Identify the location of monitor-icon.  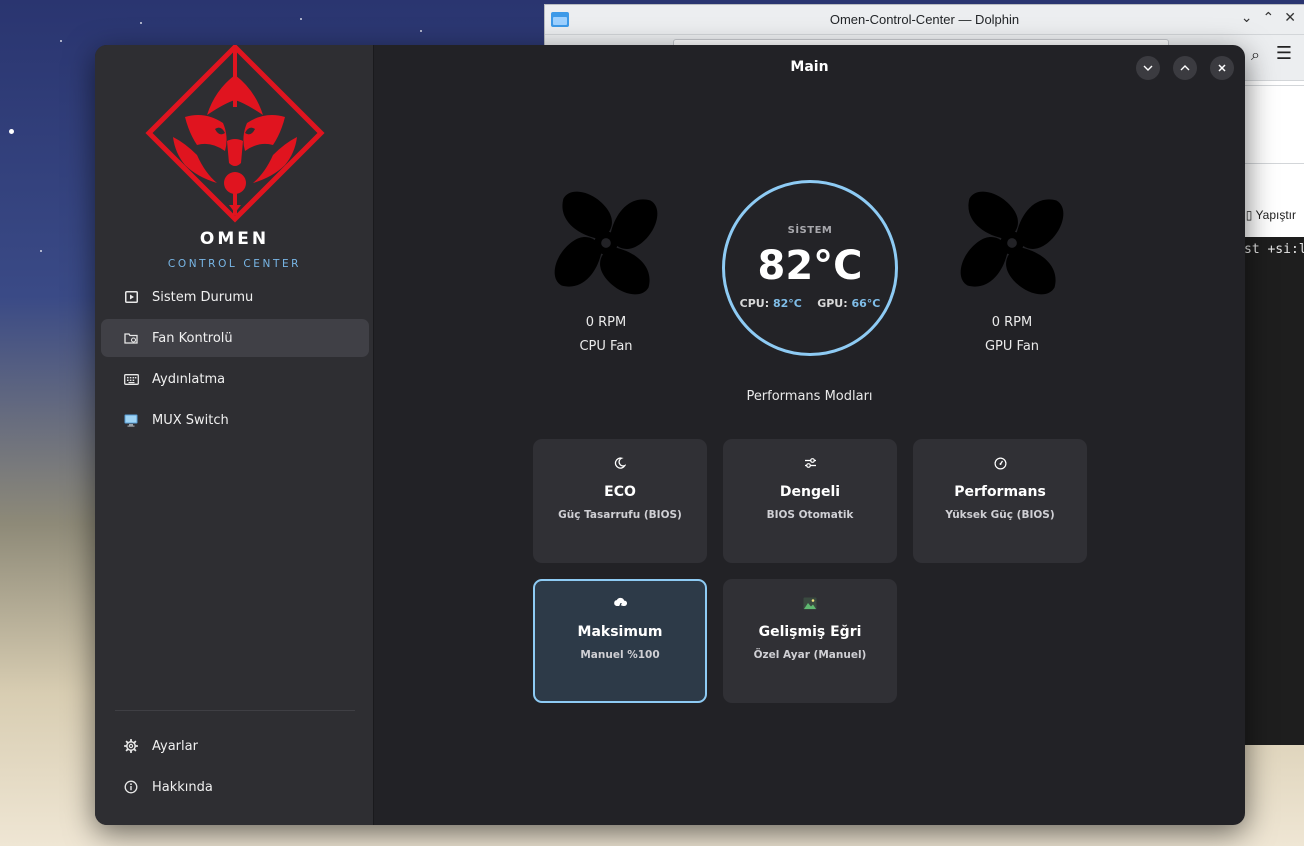
(131, 420).